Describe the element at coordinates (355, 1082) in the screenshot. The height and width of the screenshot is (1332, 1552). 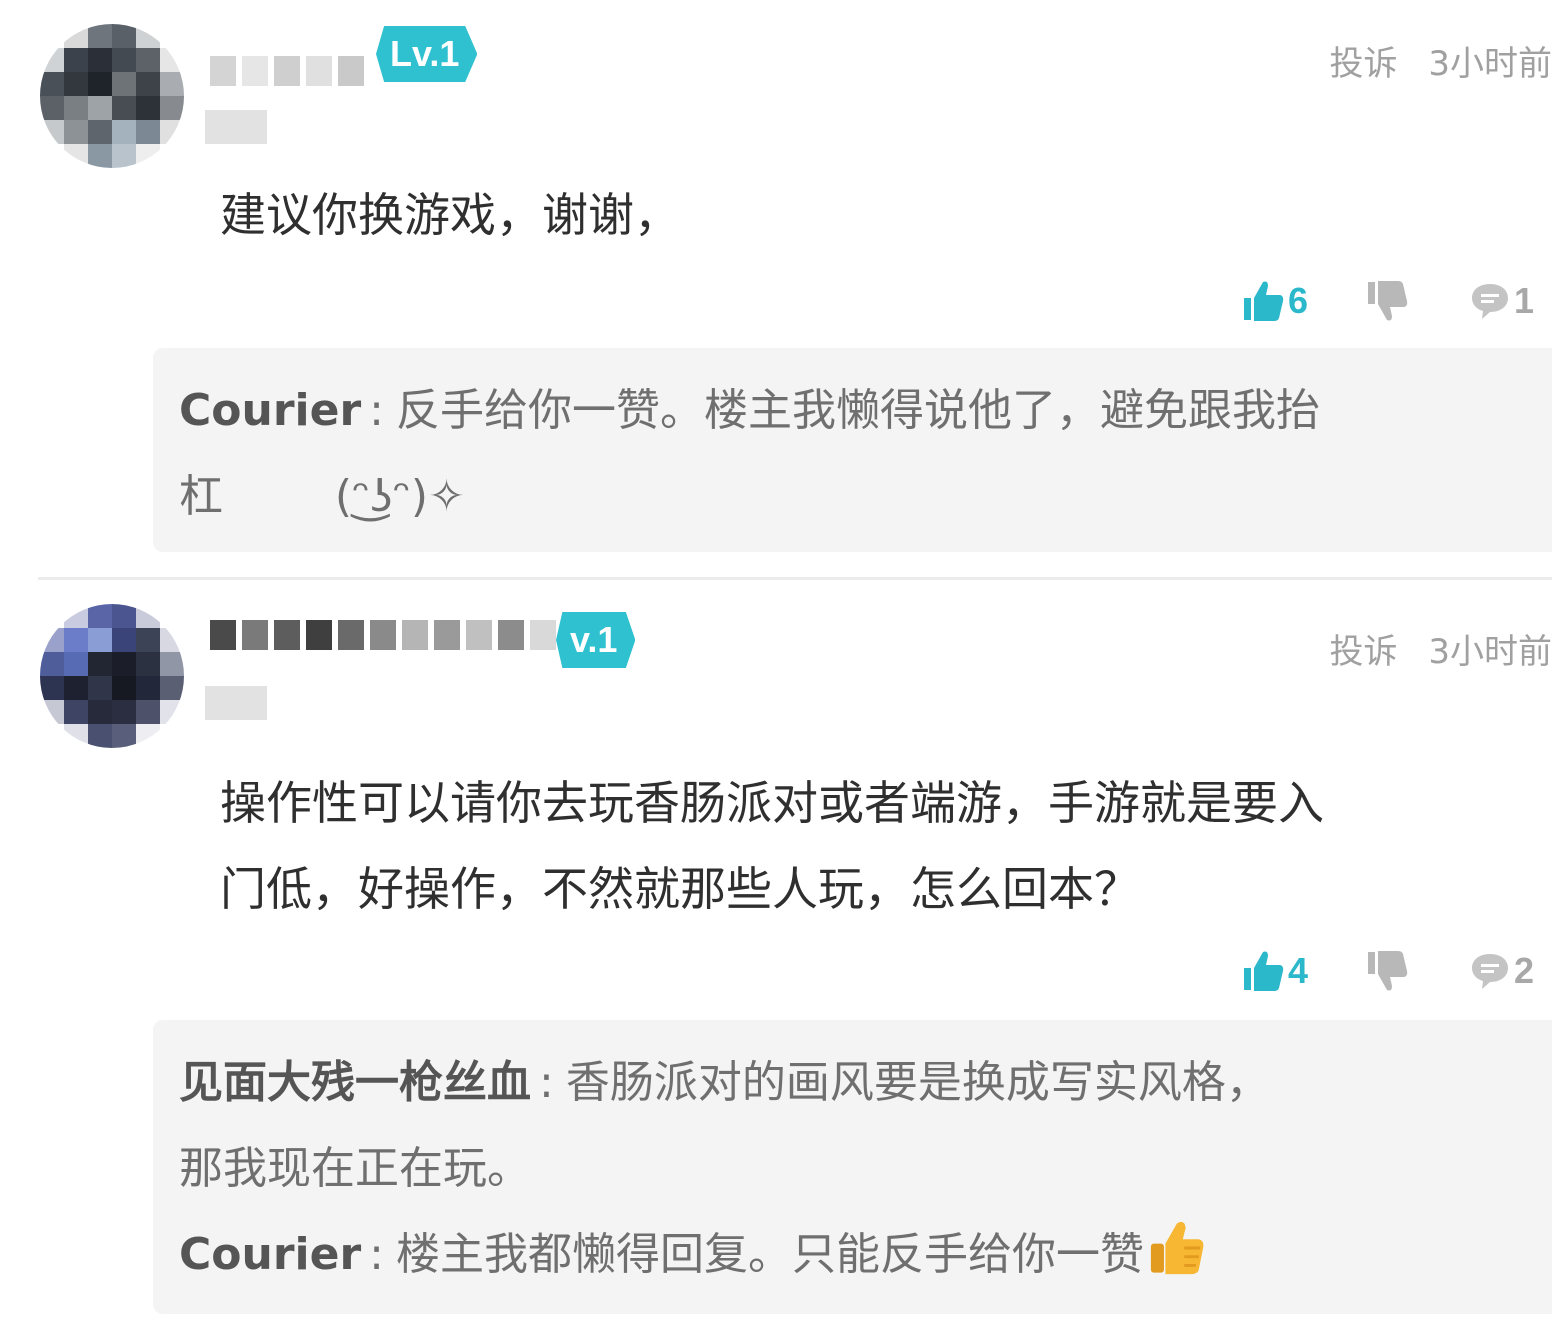
I see `reply-author: 见面大残一枪丝血` at that location.